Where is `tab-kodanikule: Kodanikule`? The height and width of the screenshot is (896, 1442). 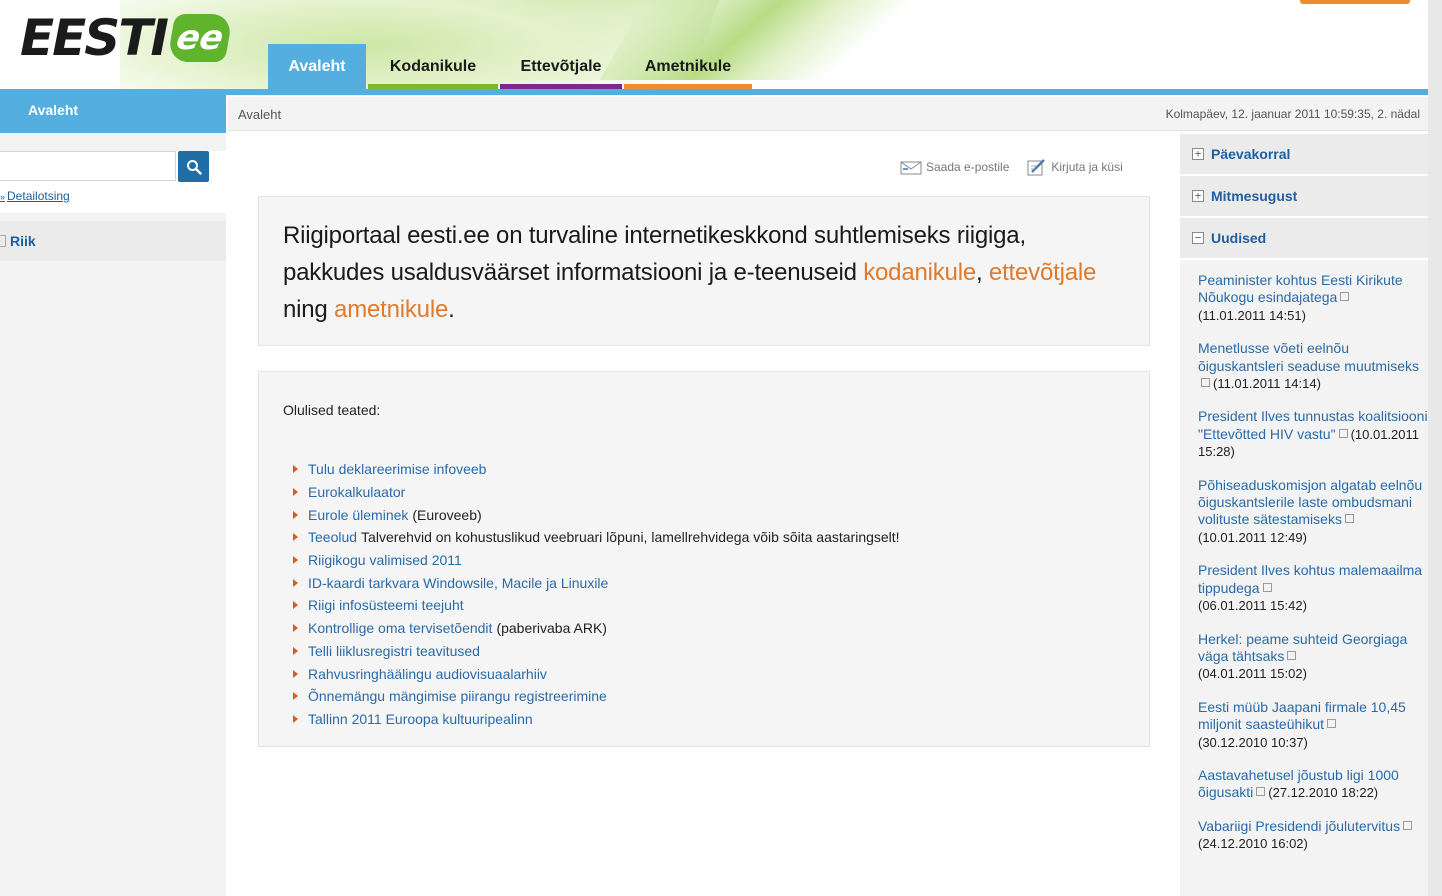 tab-kodanikule: Kodanikule is located at coordinates (433, 67).